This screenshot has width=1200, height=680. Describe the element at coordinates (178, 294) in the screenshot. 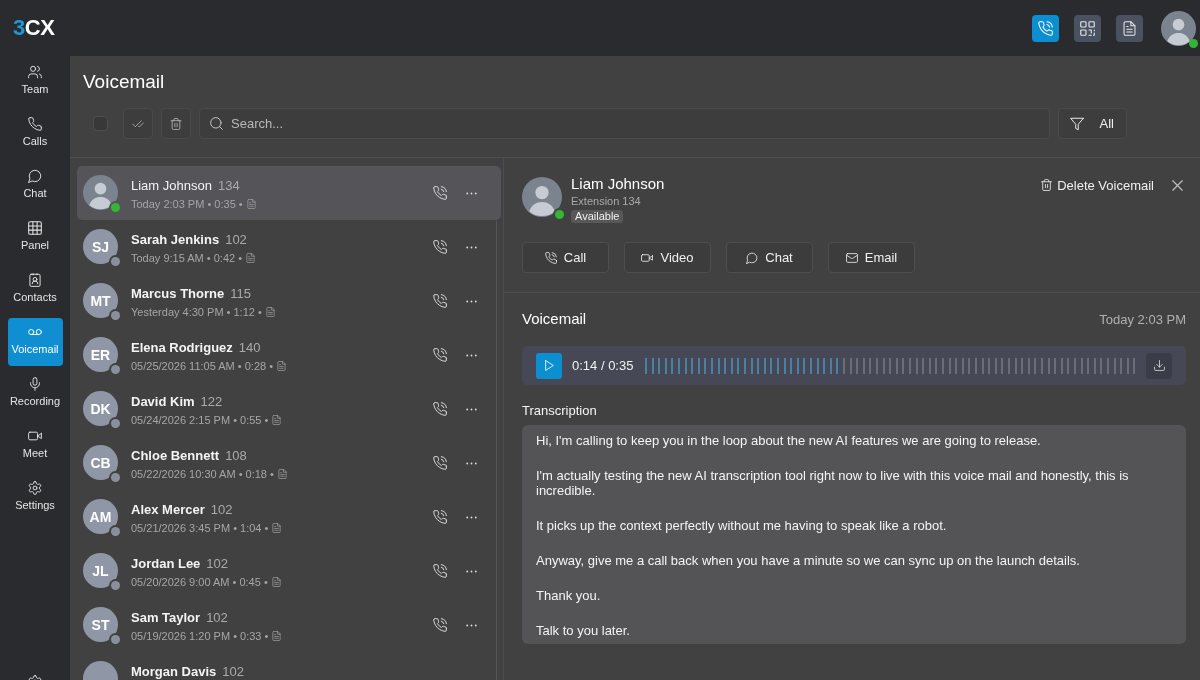

I see `contact-name: Marcus Thorne` at that location.